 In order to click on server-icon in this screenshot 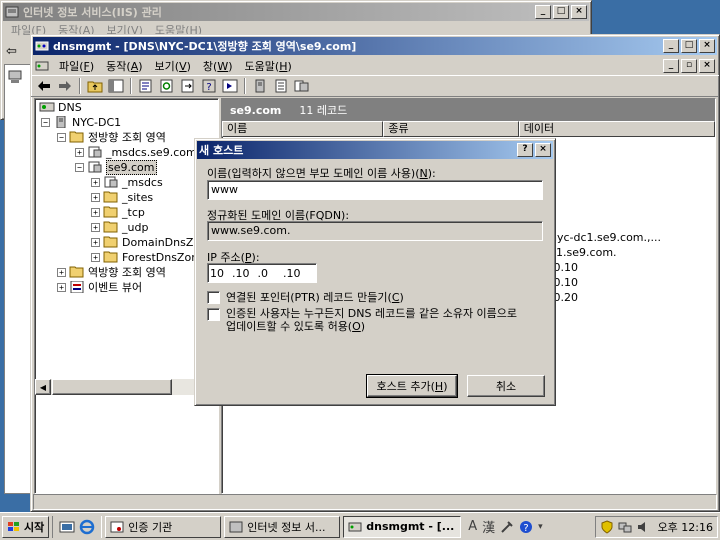, I will do `click(260, 86)`.